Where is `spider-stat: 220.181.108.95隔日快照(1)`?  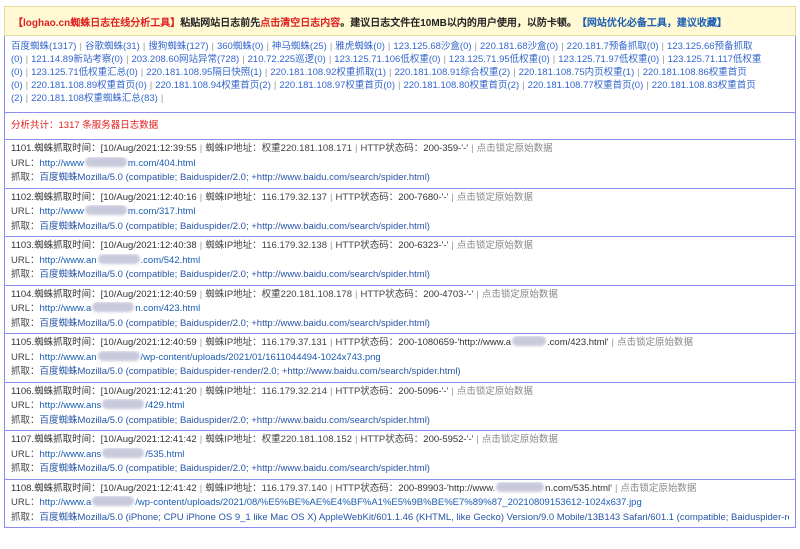 spider-stat: 220.181.108.95隔日快照(1) is located at coordinates (204, 72).